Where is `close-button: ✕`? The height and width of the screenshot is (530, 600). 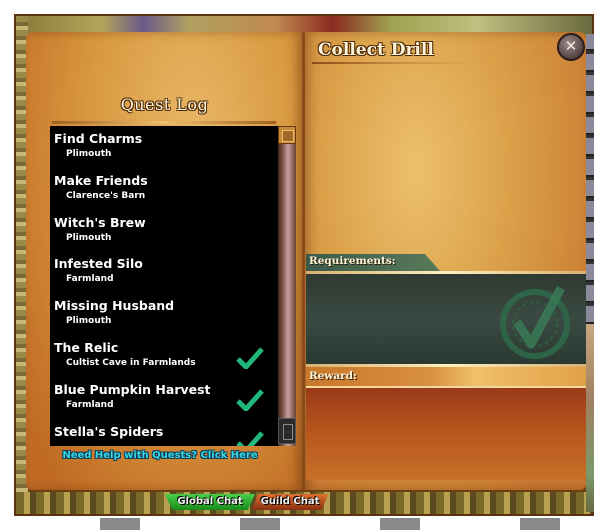 close-button: ✕ is located at coordinates (571, 47).